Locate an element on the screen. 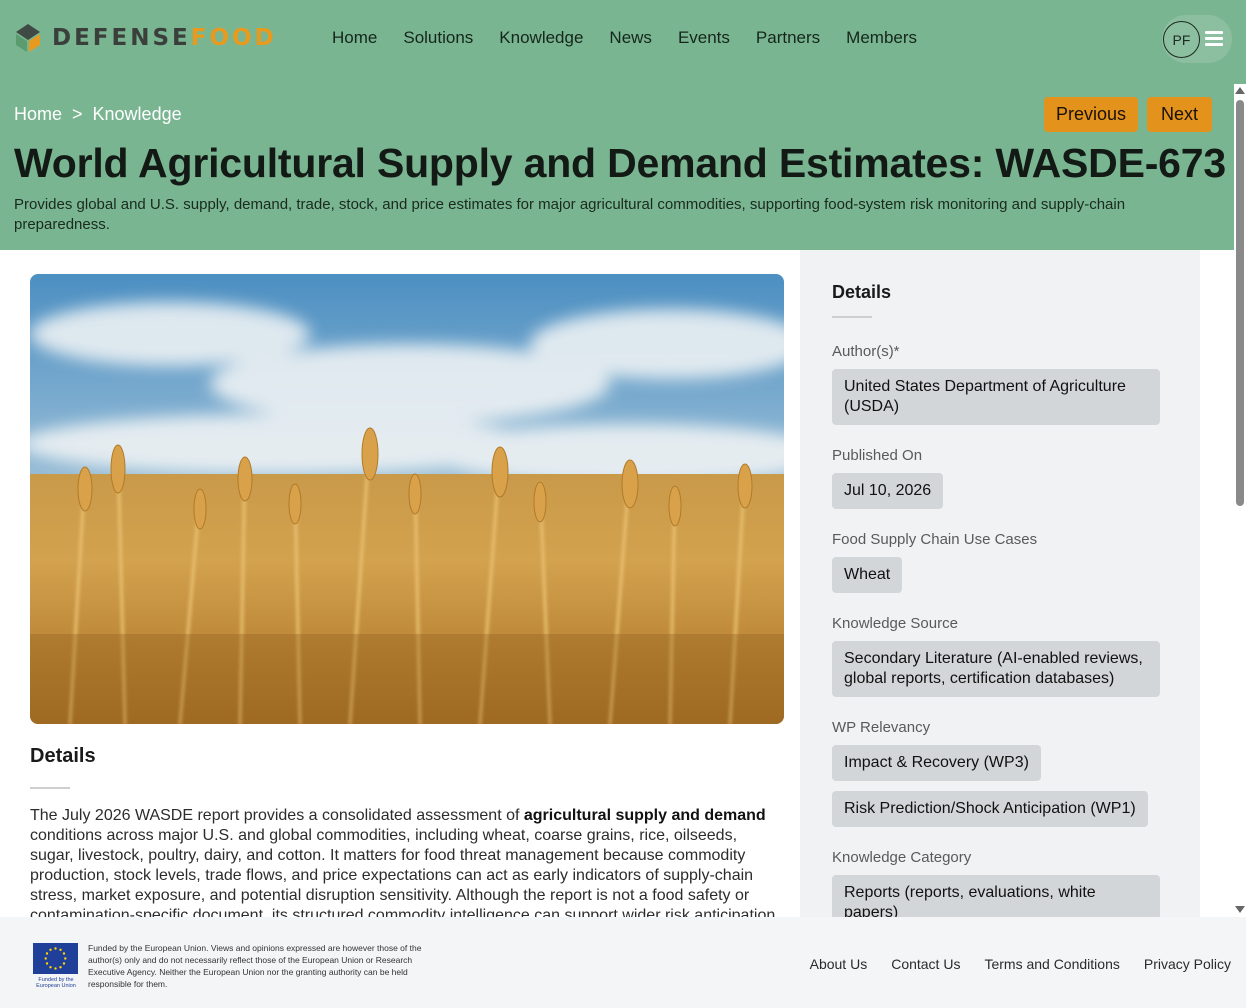 The width and height of the screenshot is (1246, 1008). knowledge-category-label: Knowledge Category is located at coordinates (902, 857).